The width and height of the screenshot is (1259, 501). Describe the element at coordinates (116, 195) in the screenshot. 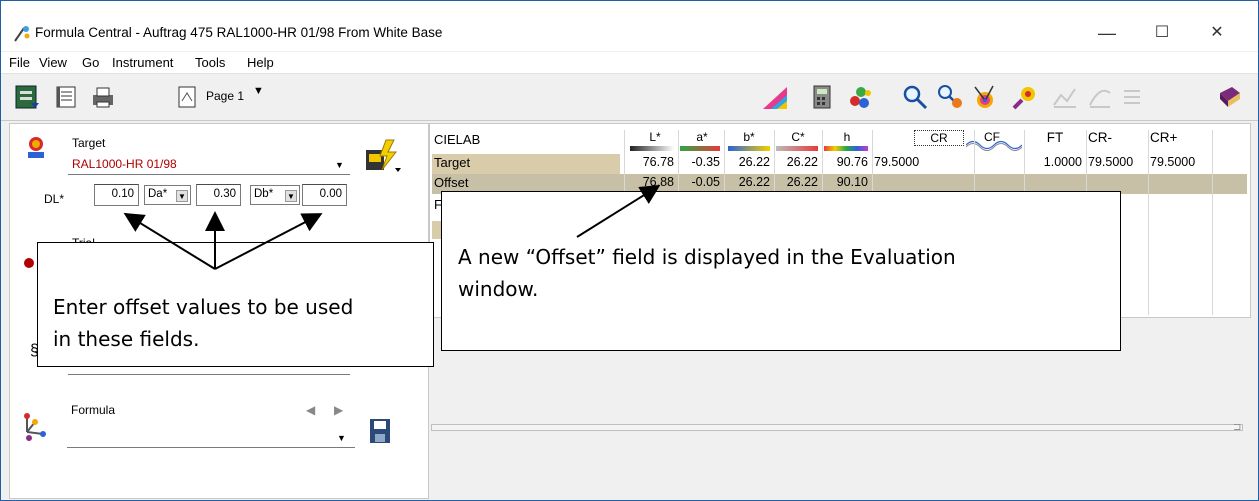

I see `dl-offset-input: 0.10` at that location.